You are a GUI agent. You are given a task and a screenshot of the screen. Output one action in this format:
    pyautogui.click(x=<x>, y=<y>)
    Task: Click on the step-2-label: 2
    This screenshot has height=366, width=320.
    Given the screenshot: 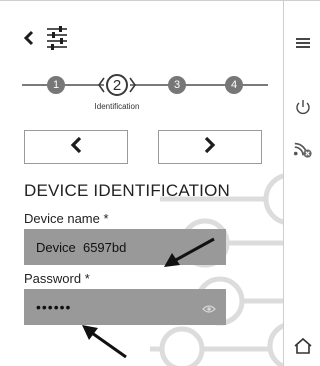 What is the action you would take?
    pyautogui.click(x=117, y=85)
    